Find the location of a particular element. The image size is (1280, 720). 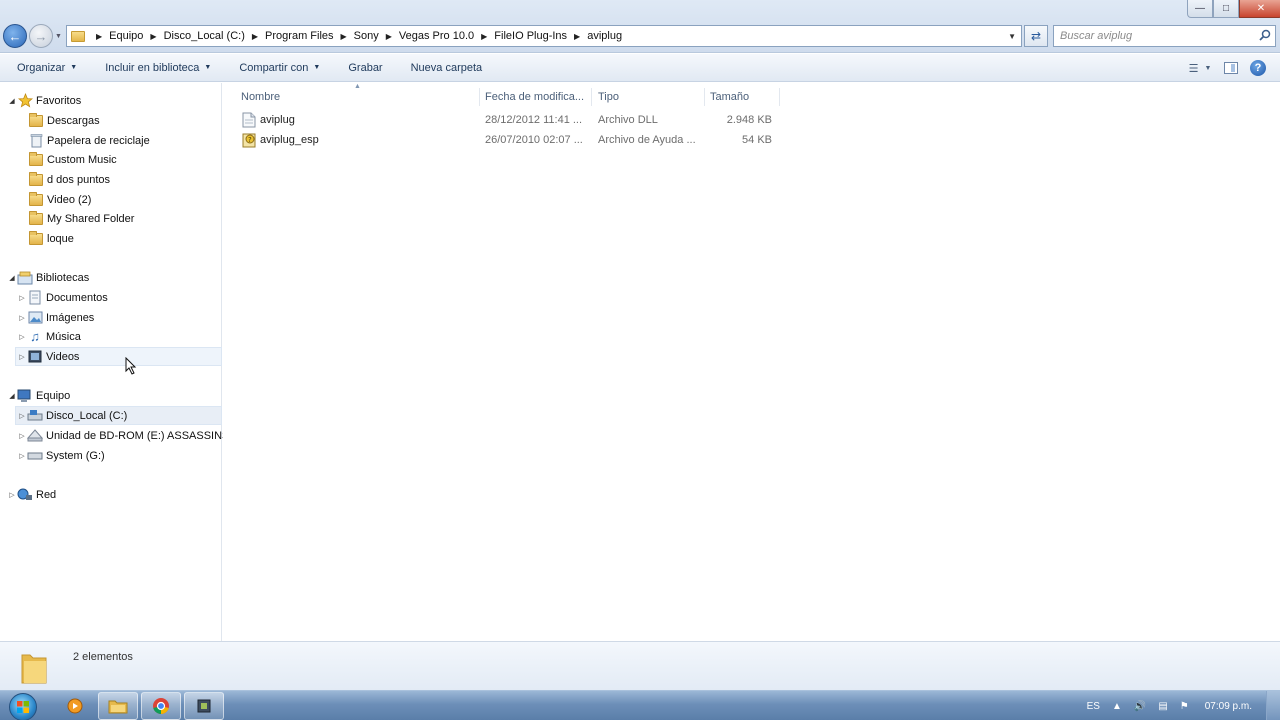

breadcrumb-vegas-pro: Vegas Pro 10.0 is located at coordinates (436, 36).